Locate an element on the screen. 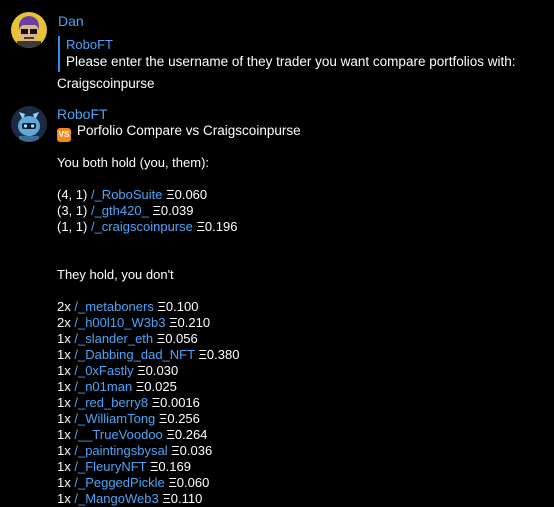  user-link: /_RoboSuite is located at coordinates (127, 194).